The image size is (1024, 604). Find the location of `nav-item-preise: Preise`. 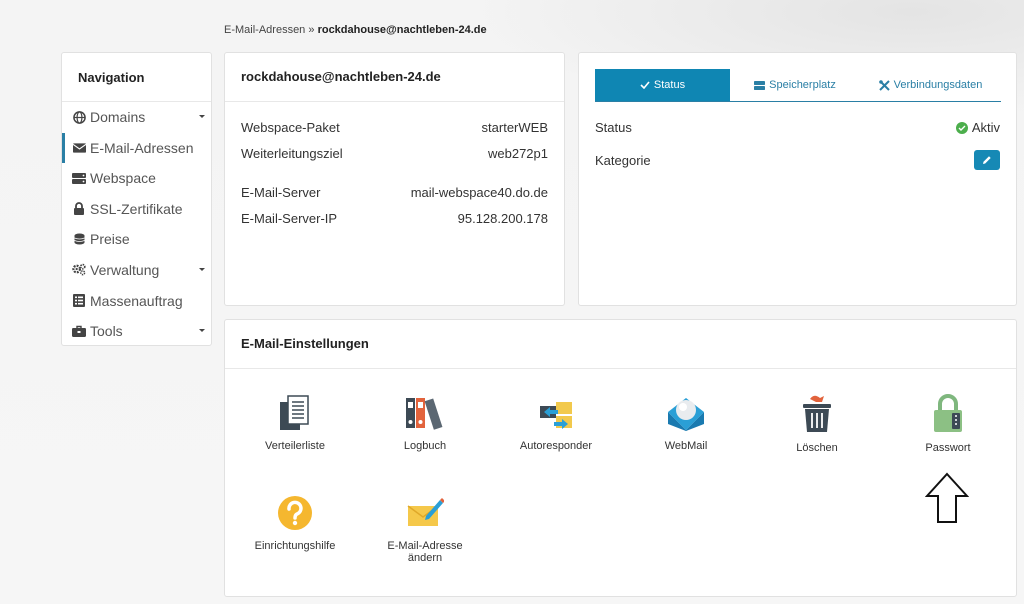

nav-item-preise: Preise is located at coordinates (136, 239).